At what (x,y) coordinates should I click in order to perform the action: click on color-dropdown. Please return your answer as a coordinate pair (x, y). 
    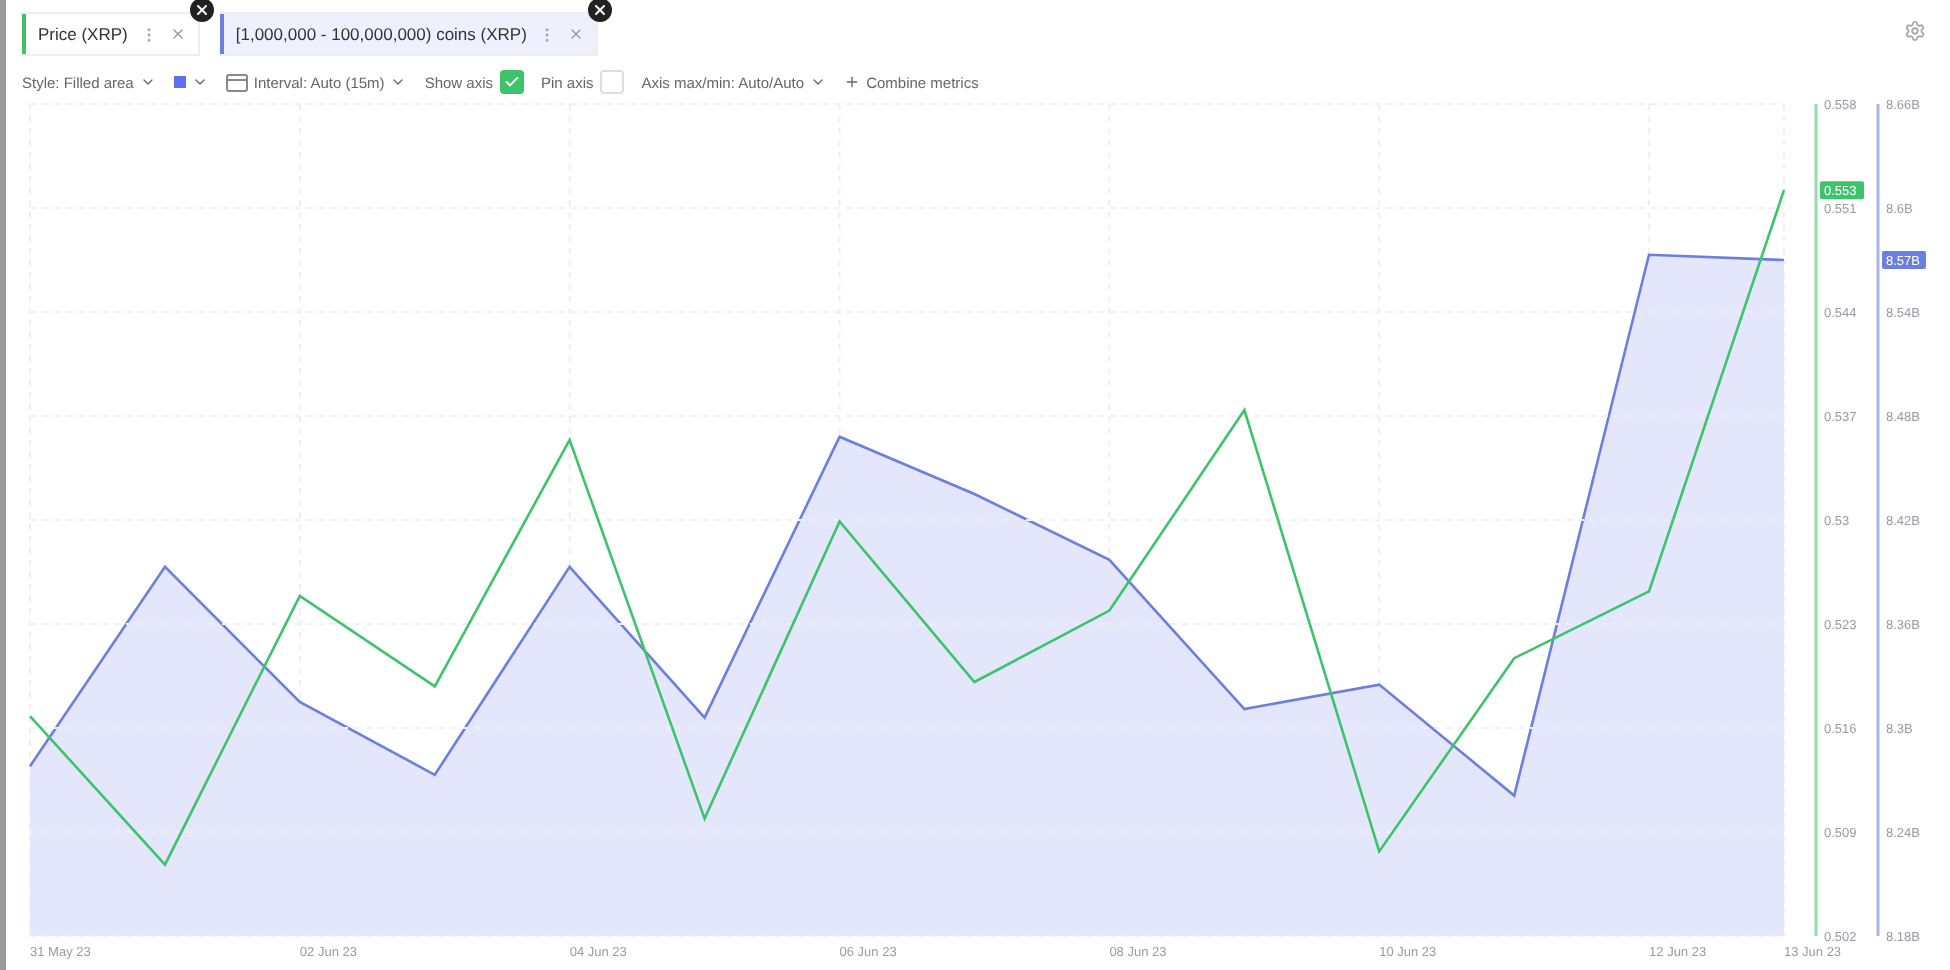
    Looking at the image, I should click on (190, 82).